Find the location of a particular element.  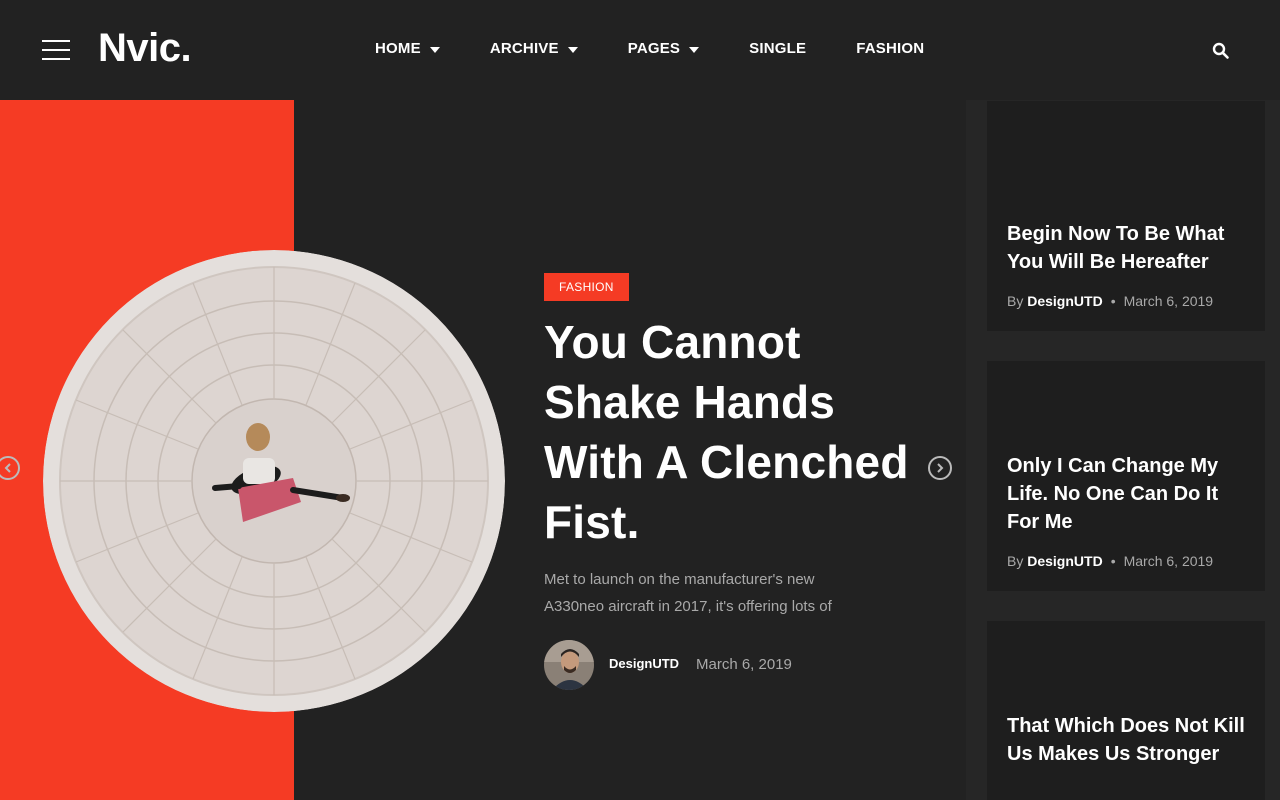

nav-item-label: PAGES is located at coordinates (654, 48).